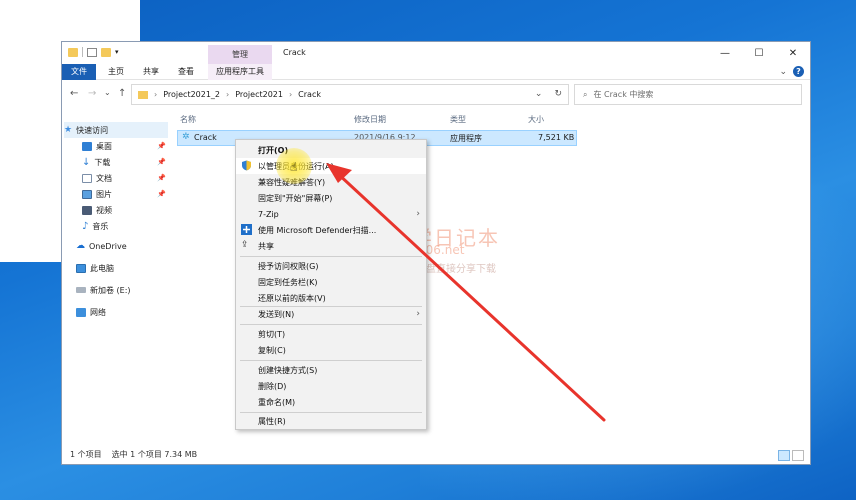  What do you see at coordinates (436, 53) in the screenshot?
I see `title-bar: ▾ 管理 Crack — ☐ ✕` at bounding box center [436, 53].